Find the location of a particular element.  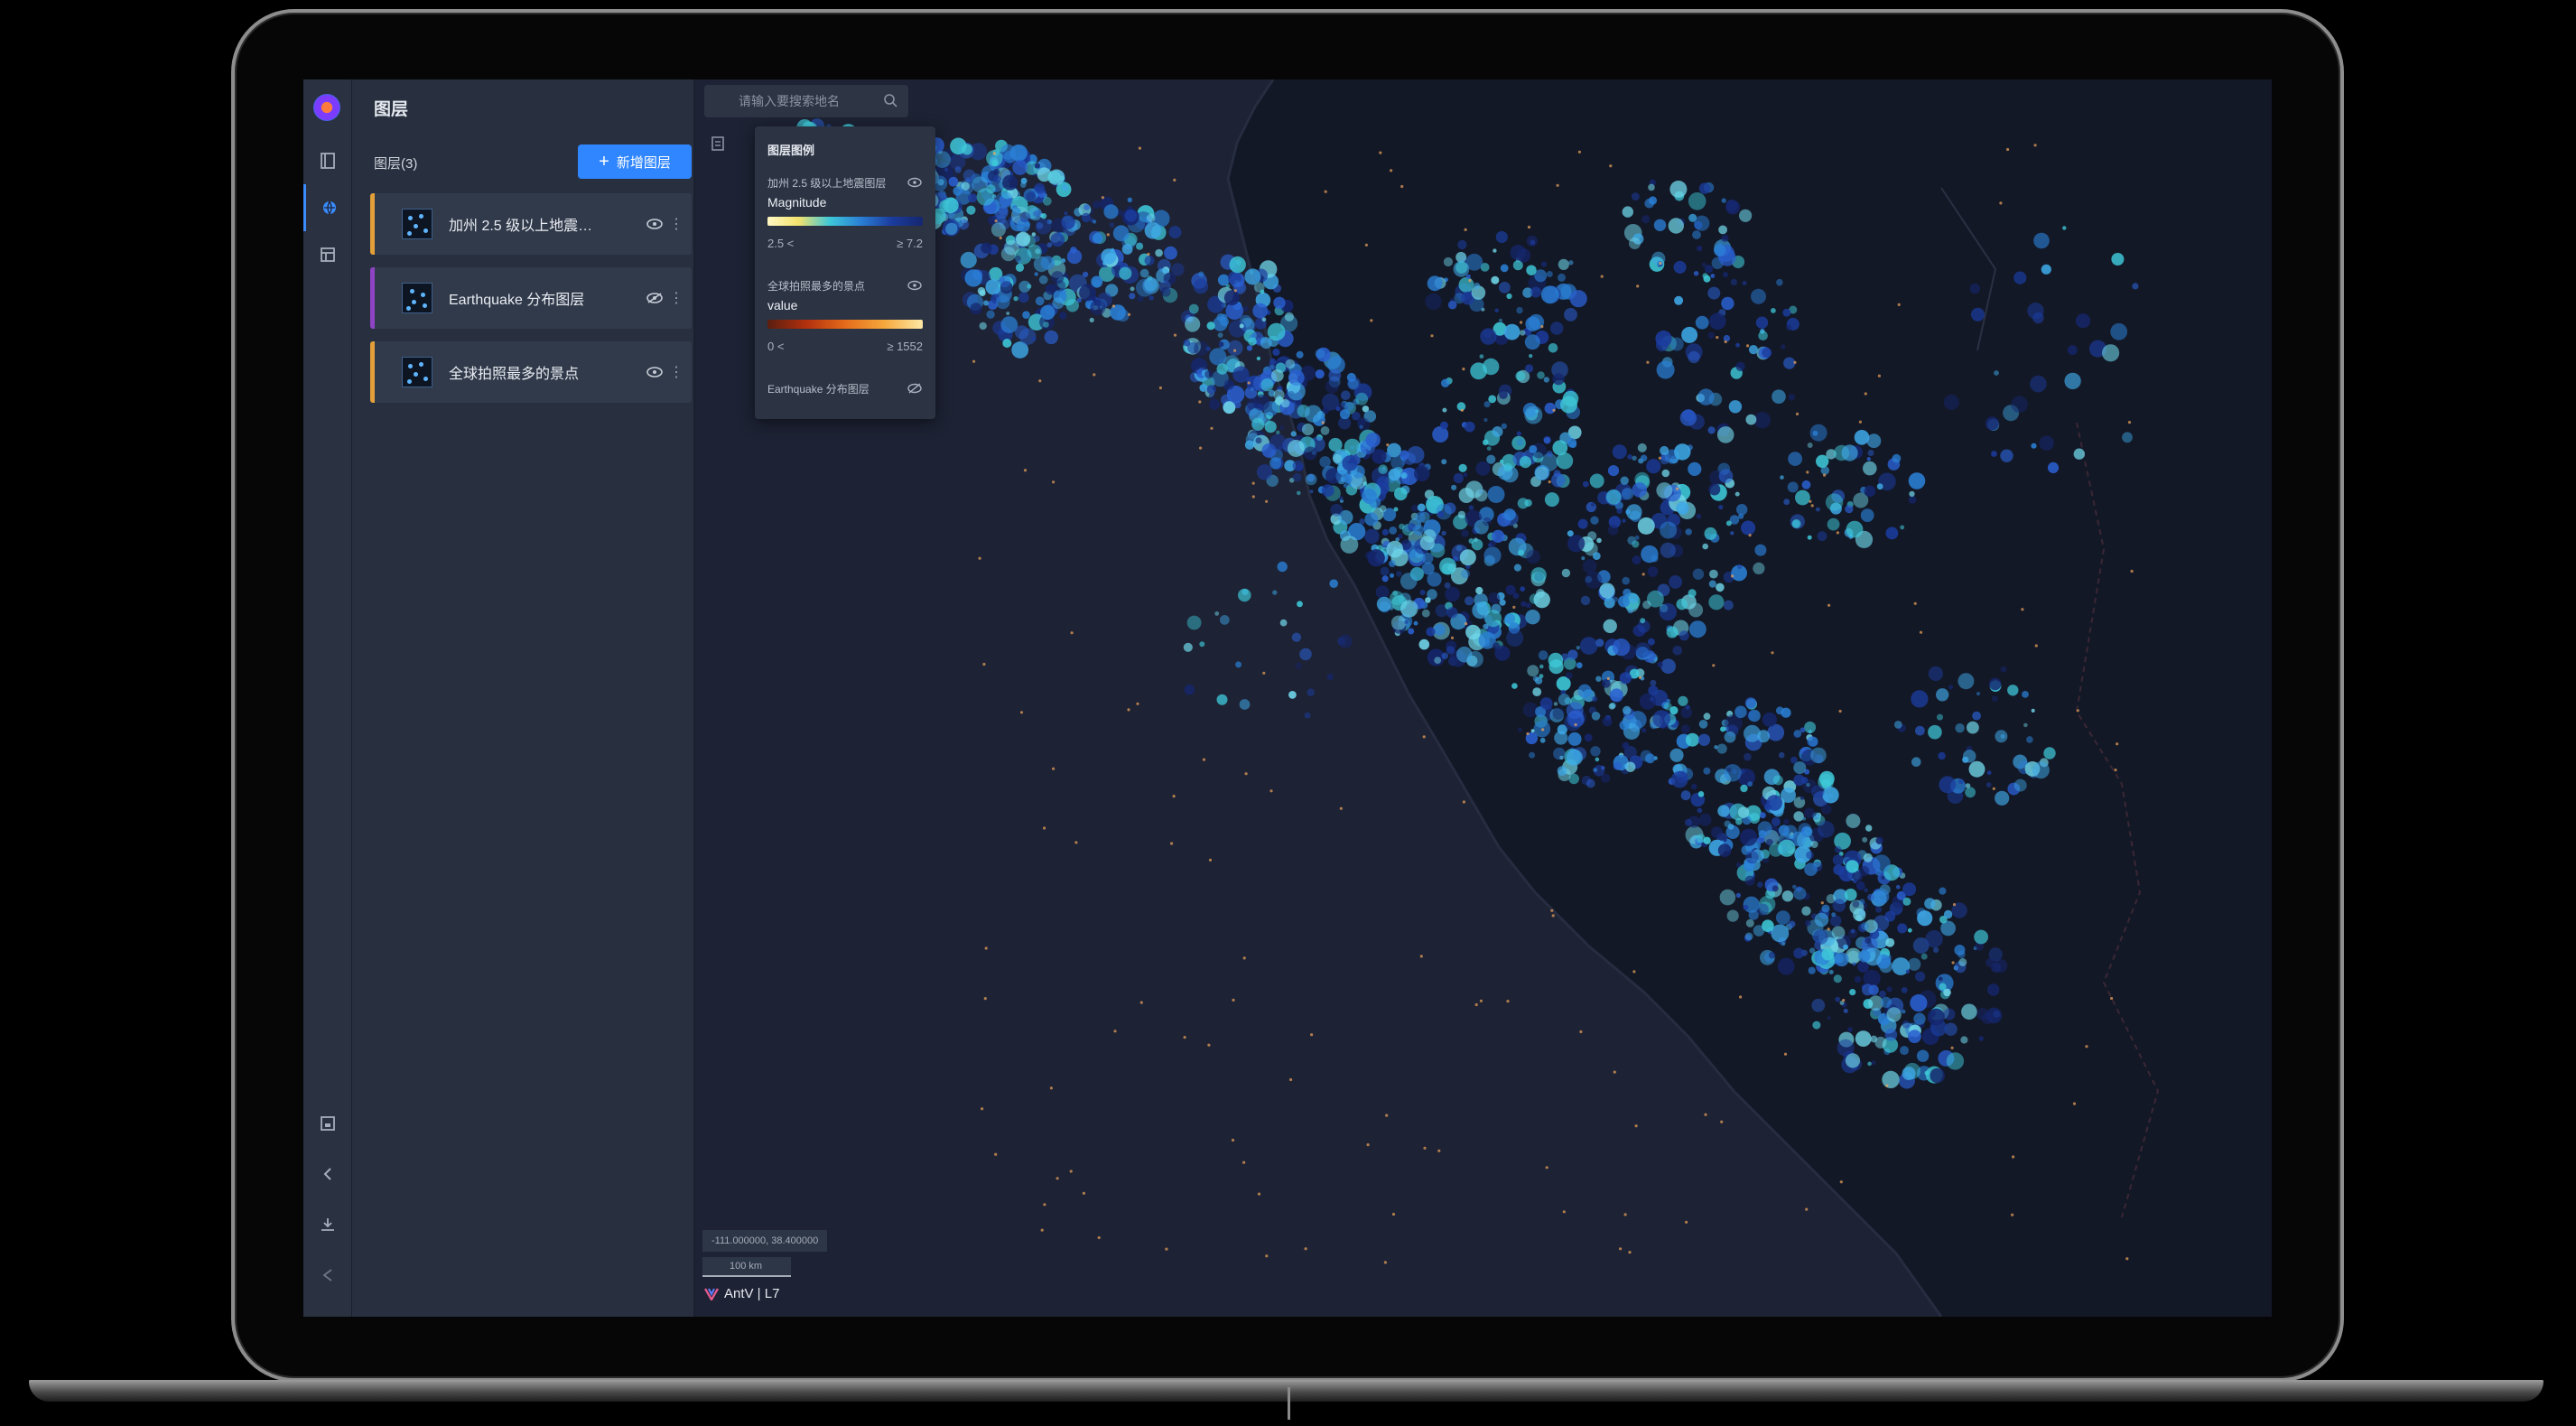

layout-icon is located at coordinates (327, 255).